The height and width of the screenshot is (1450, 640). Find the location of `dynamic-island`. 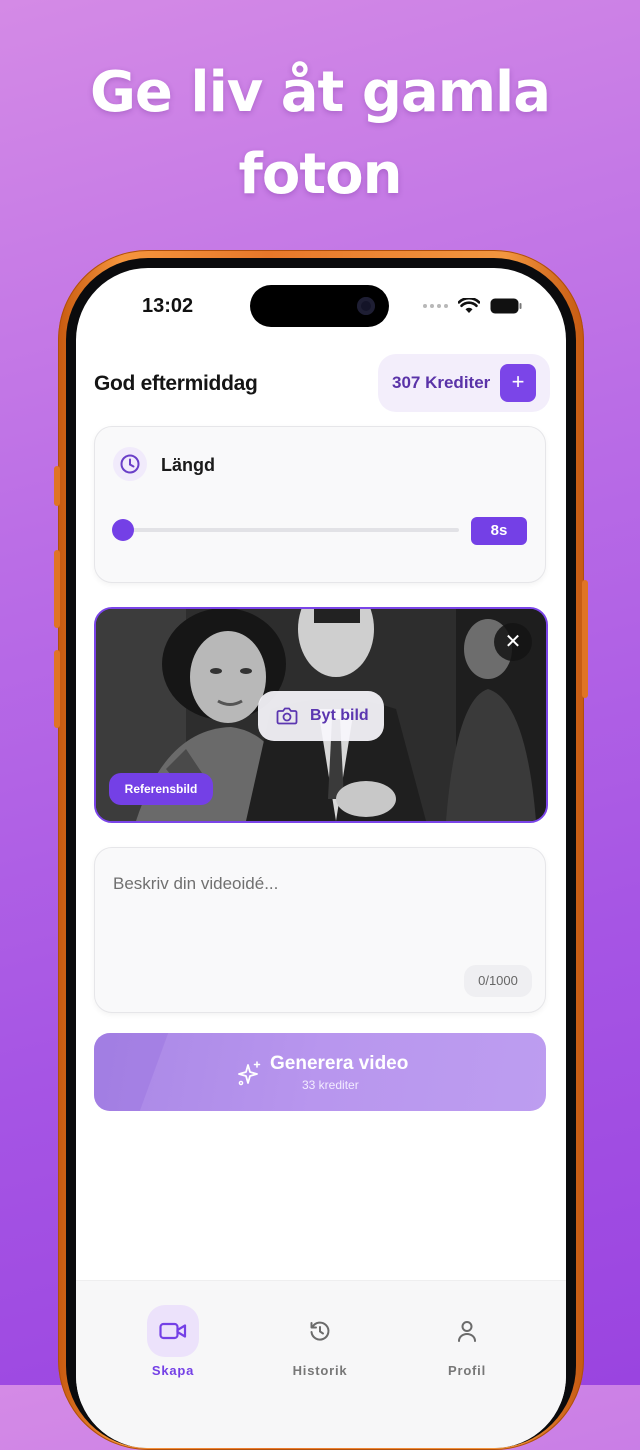

dynamic-island is located at coordinates (319, 306).